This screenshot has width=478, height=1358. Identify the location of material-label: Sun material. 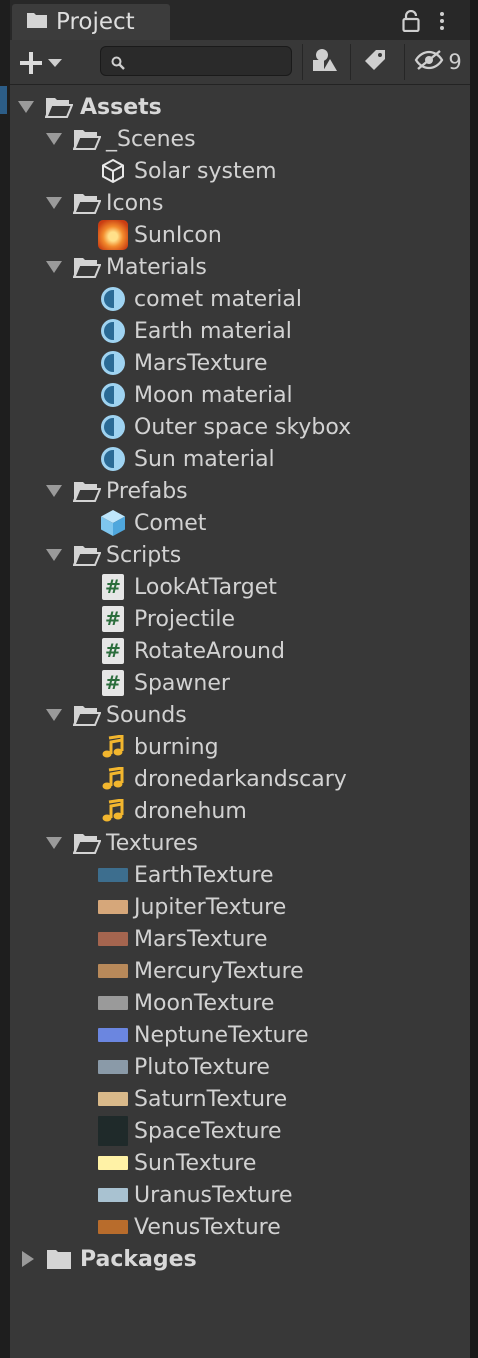
(204, 459).